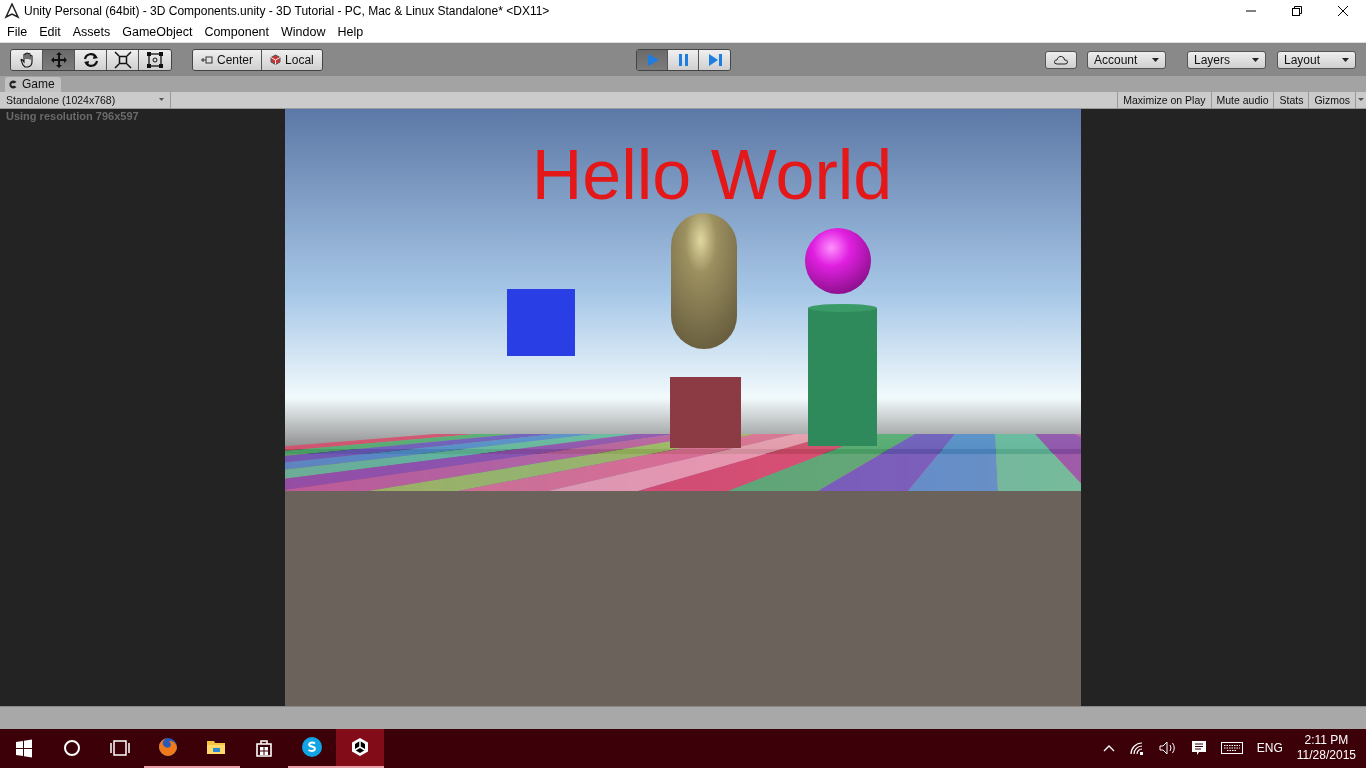 The width and height of the screenshot is (1366, 768). What do you see at coordinates (1231, 748) in the screenshot?
I see `keyboard-icon` at bounding box center [1231, 748].